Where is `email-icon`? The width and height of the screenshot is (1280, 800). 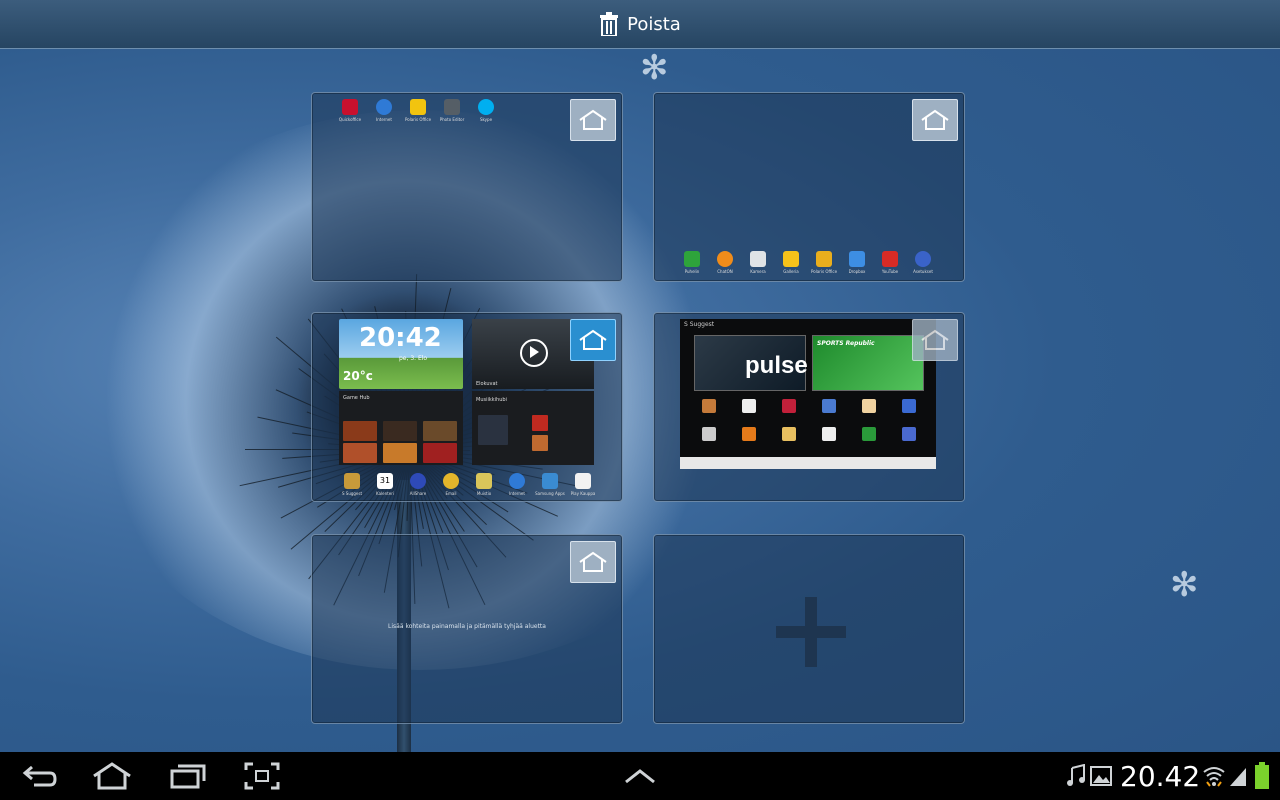 email-icon is located at coordinates (451, 481).